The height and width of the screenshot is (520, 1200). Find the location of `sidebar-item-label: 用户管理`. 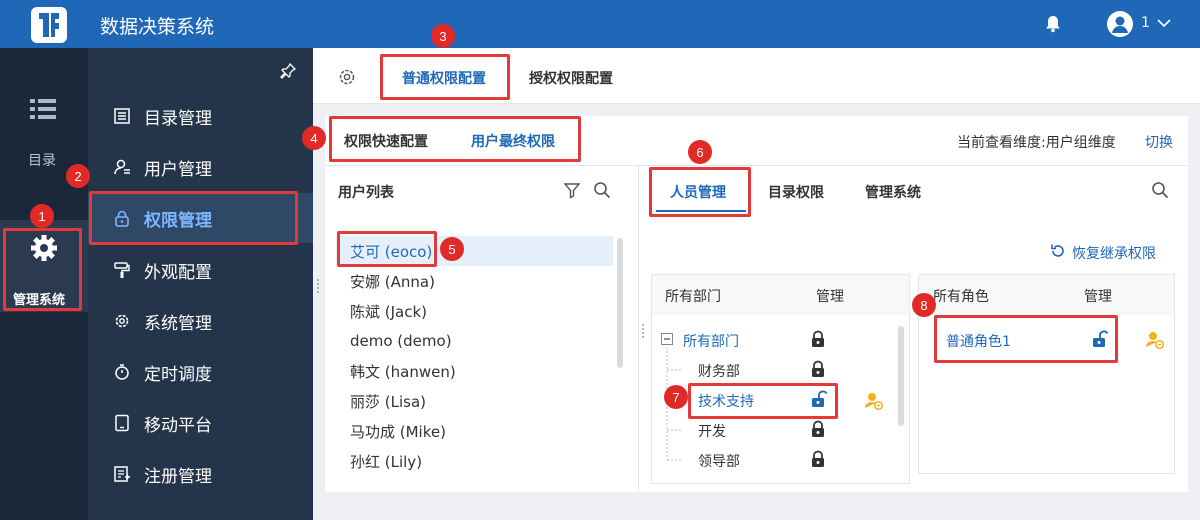

sidebar-item-label: 用户管理 is located at coordinates (178, 169).